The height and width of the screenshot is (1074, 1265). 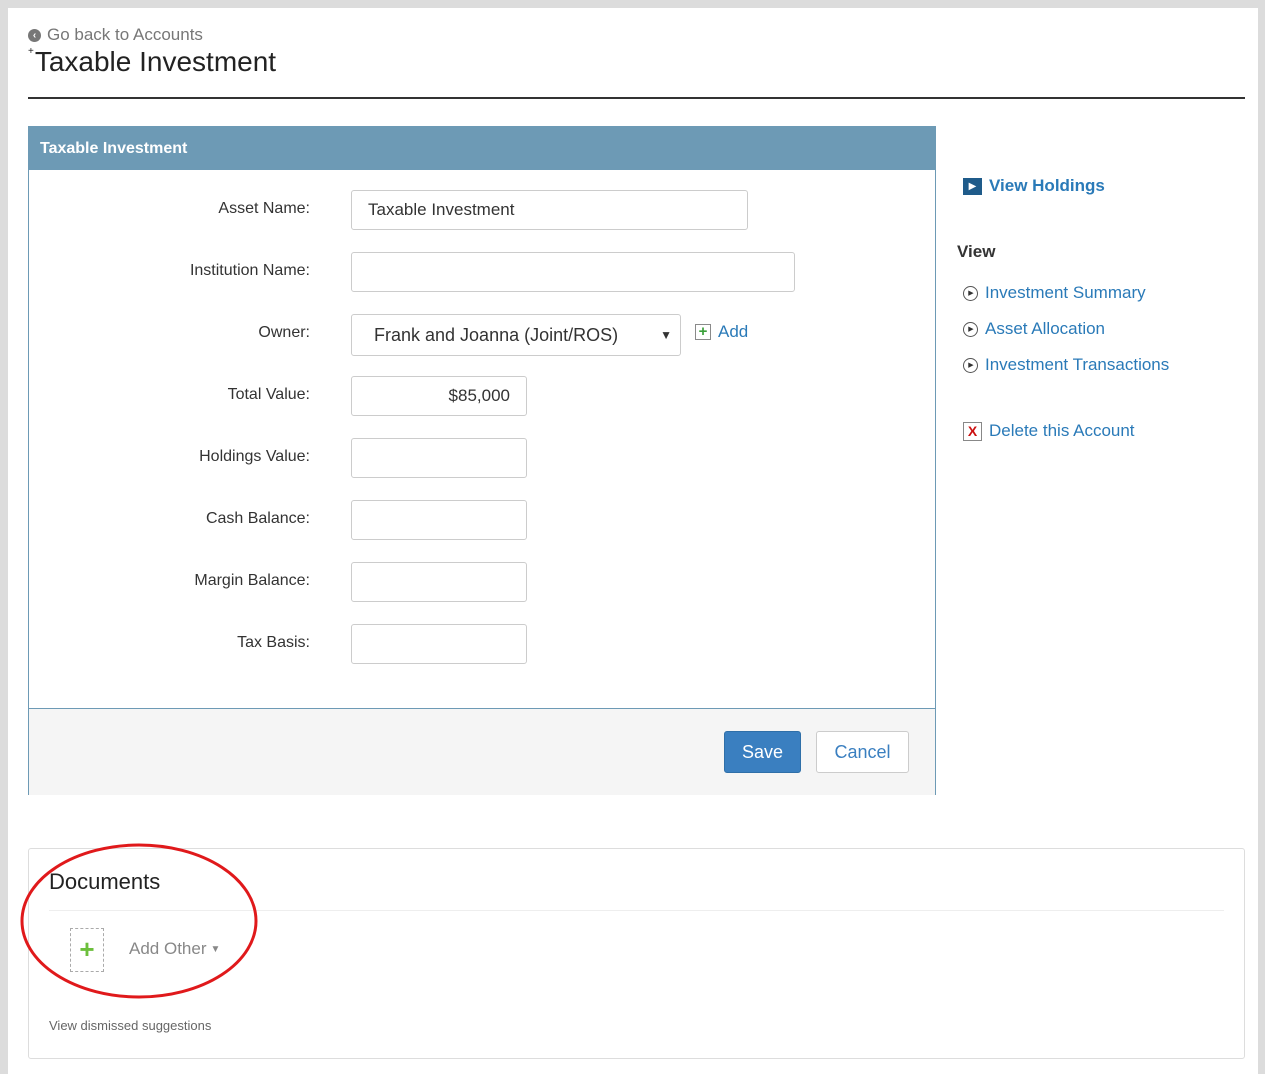 I want to click on add-other-dropdown: Add Other ▼, so click(x=174, y=949).